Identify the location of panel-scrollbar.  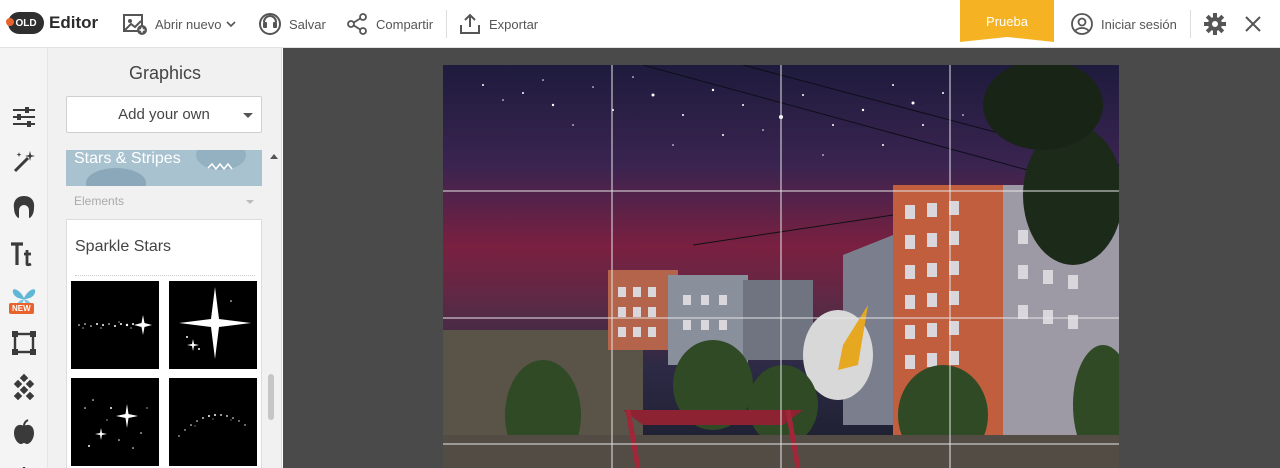
(271, 397).